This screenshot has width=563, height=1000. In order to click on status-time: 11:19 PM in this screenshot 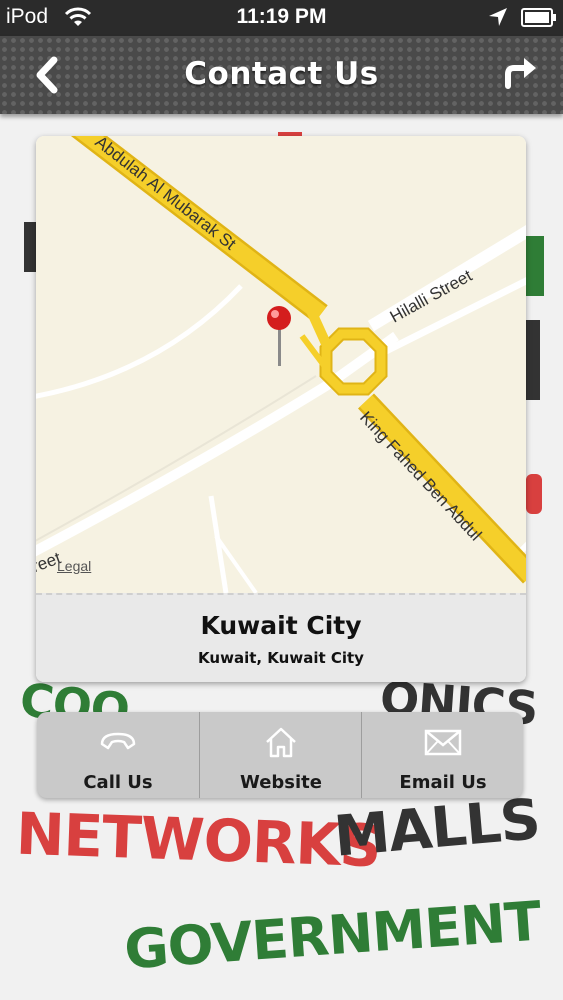, I will do `click(281, 16)`.